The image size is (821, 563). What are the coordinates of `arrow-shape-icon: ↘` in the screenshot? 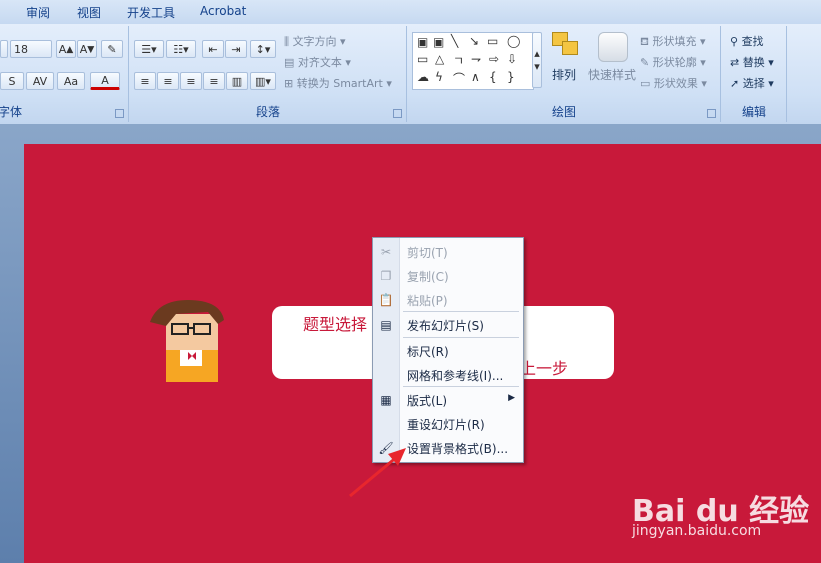 It's located at (474, 41).